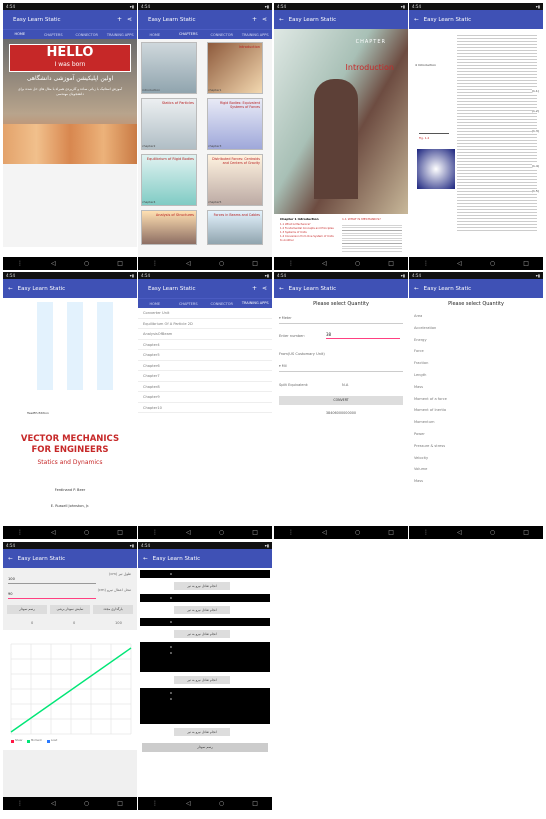  What do you see at coordinates (476, 364) in the screenshot?
I see `quantity-item: Fraction` at bounding box center [476, 364].